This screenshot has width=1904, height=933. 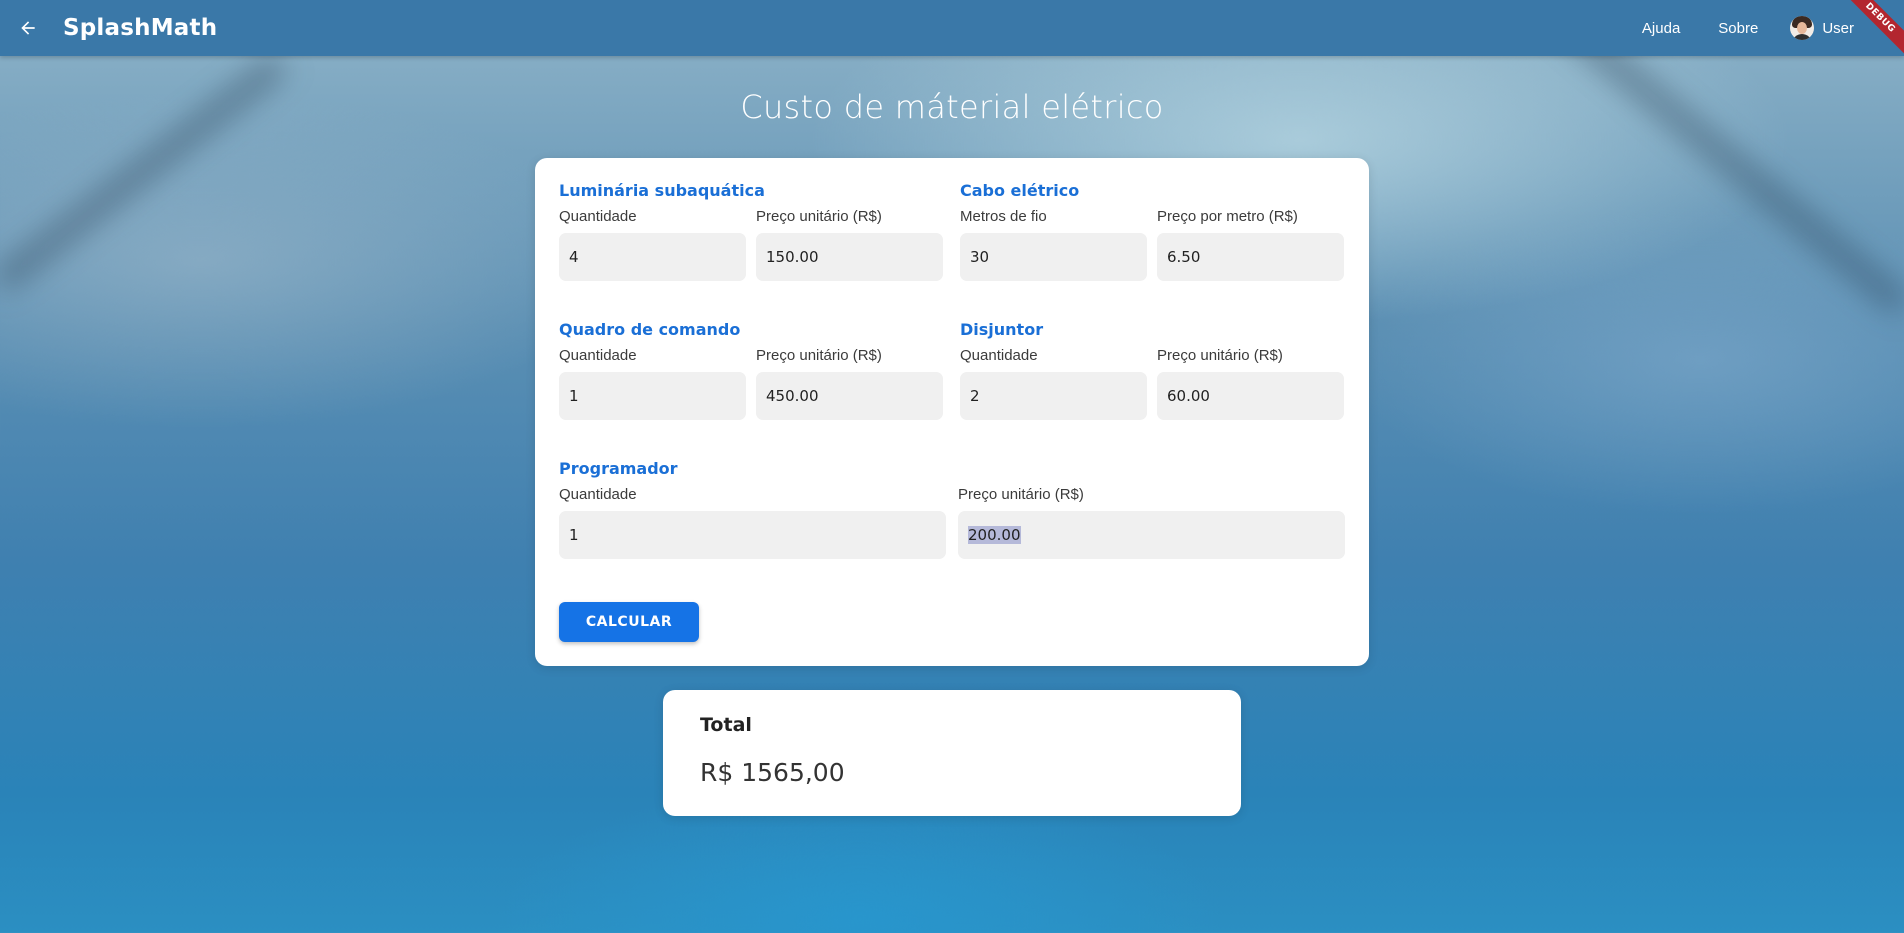 What do you see at coordinates (662, 190) in the screenshot?
I see `section-title: Luminária subaquática` at bounding box center [662, 190].